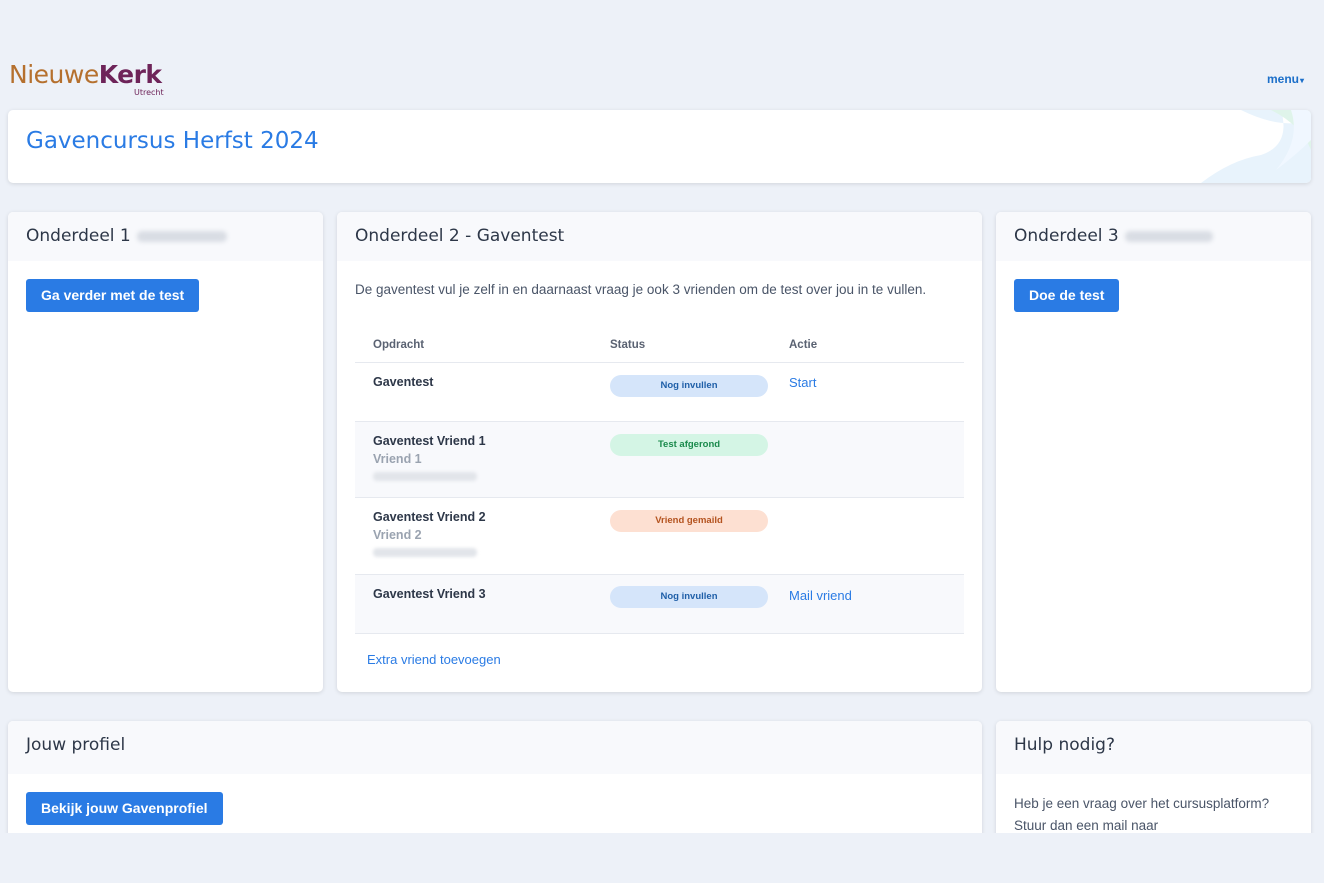 The width and height of the screenshot is (1324, 883). I want to click on logo-word-1: Nieuwe, so click(54, 74).